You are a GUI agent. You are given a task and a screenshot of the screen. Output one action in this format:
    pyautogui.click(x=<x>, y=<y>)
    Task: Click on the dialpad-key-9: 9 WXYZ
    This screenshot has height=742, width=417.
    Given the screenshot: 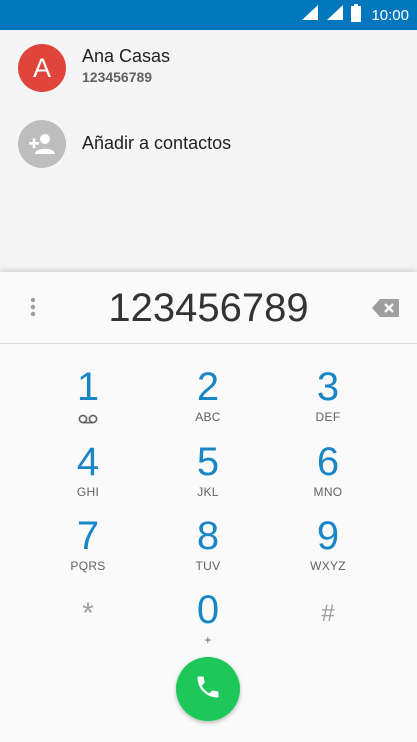 What is the action you would take?
    pyautogui.click(x=328, y=549)
    